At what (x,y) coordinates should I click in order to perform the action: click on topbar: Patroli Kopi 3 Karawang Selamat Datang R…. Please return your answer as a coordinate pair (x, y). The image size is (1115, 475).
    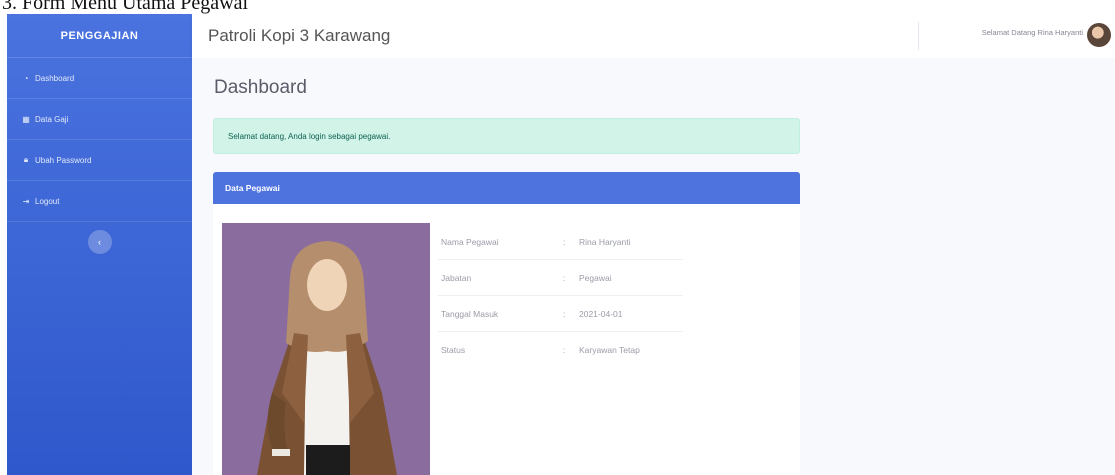
    Looking at the image, I should click on (653, 36).